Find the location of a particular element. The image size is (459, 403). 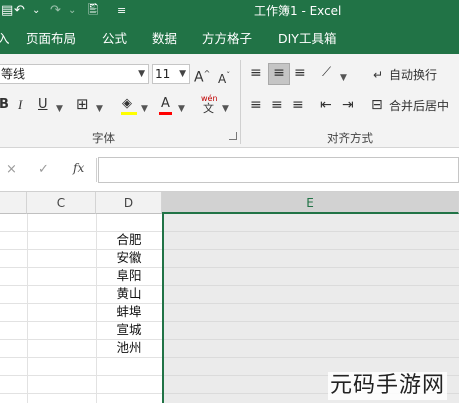

decrease-font-label: A is located at coordinates (222, 79).